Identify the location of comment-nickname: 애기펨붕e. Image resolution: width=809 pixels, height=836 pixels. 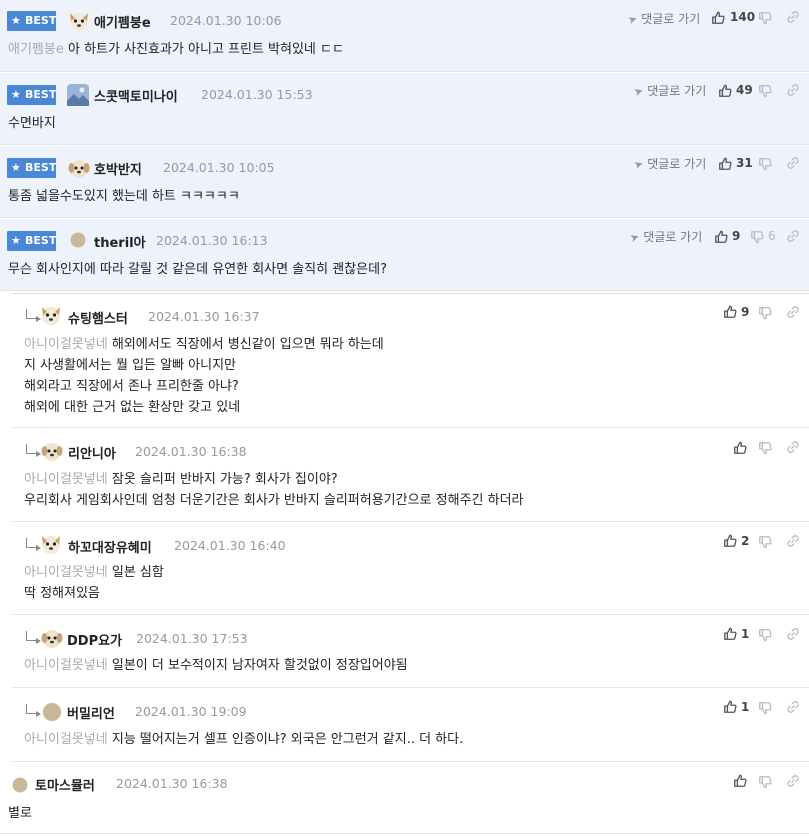
(122, 21).